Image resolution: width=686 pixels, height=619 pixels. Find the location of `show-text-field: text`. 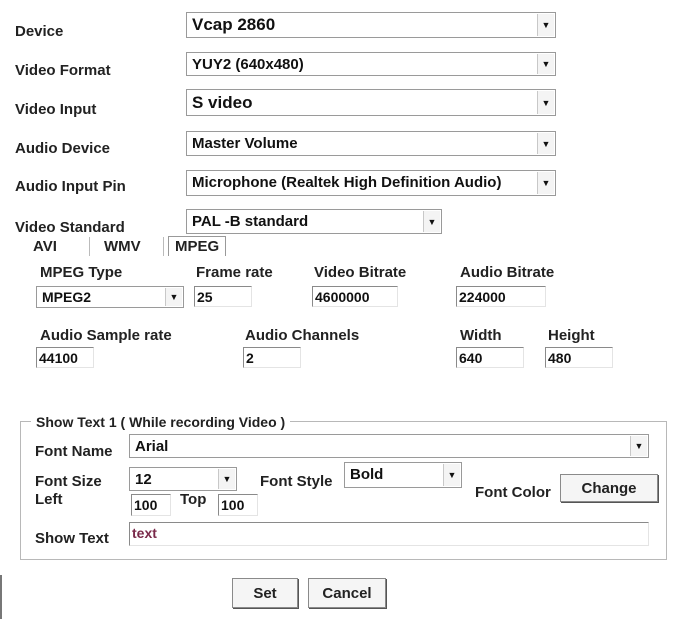

show-text-field: text is located at coordinates (389, 534).